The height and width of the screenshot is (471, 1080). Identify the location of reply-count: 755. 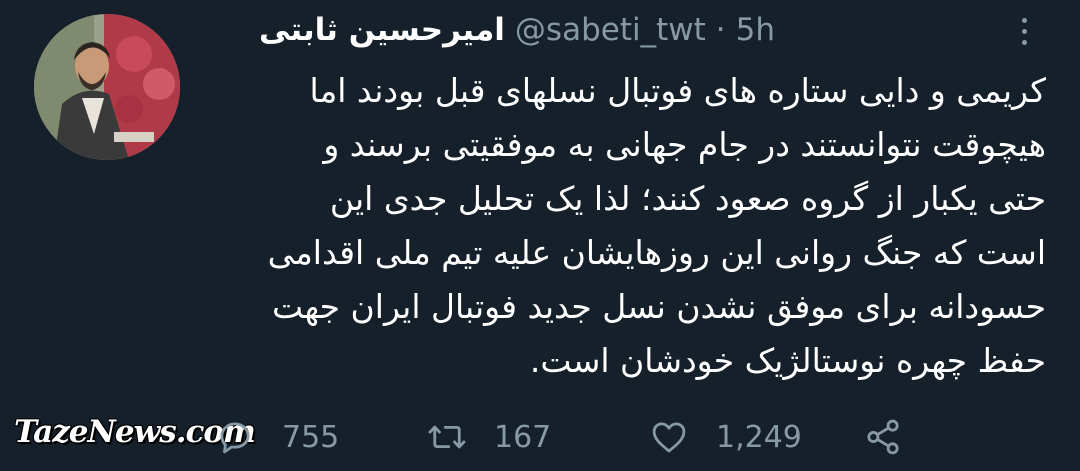
(311, 437).